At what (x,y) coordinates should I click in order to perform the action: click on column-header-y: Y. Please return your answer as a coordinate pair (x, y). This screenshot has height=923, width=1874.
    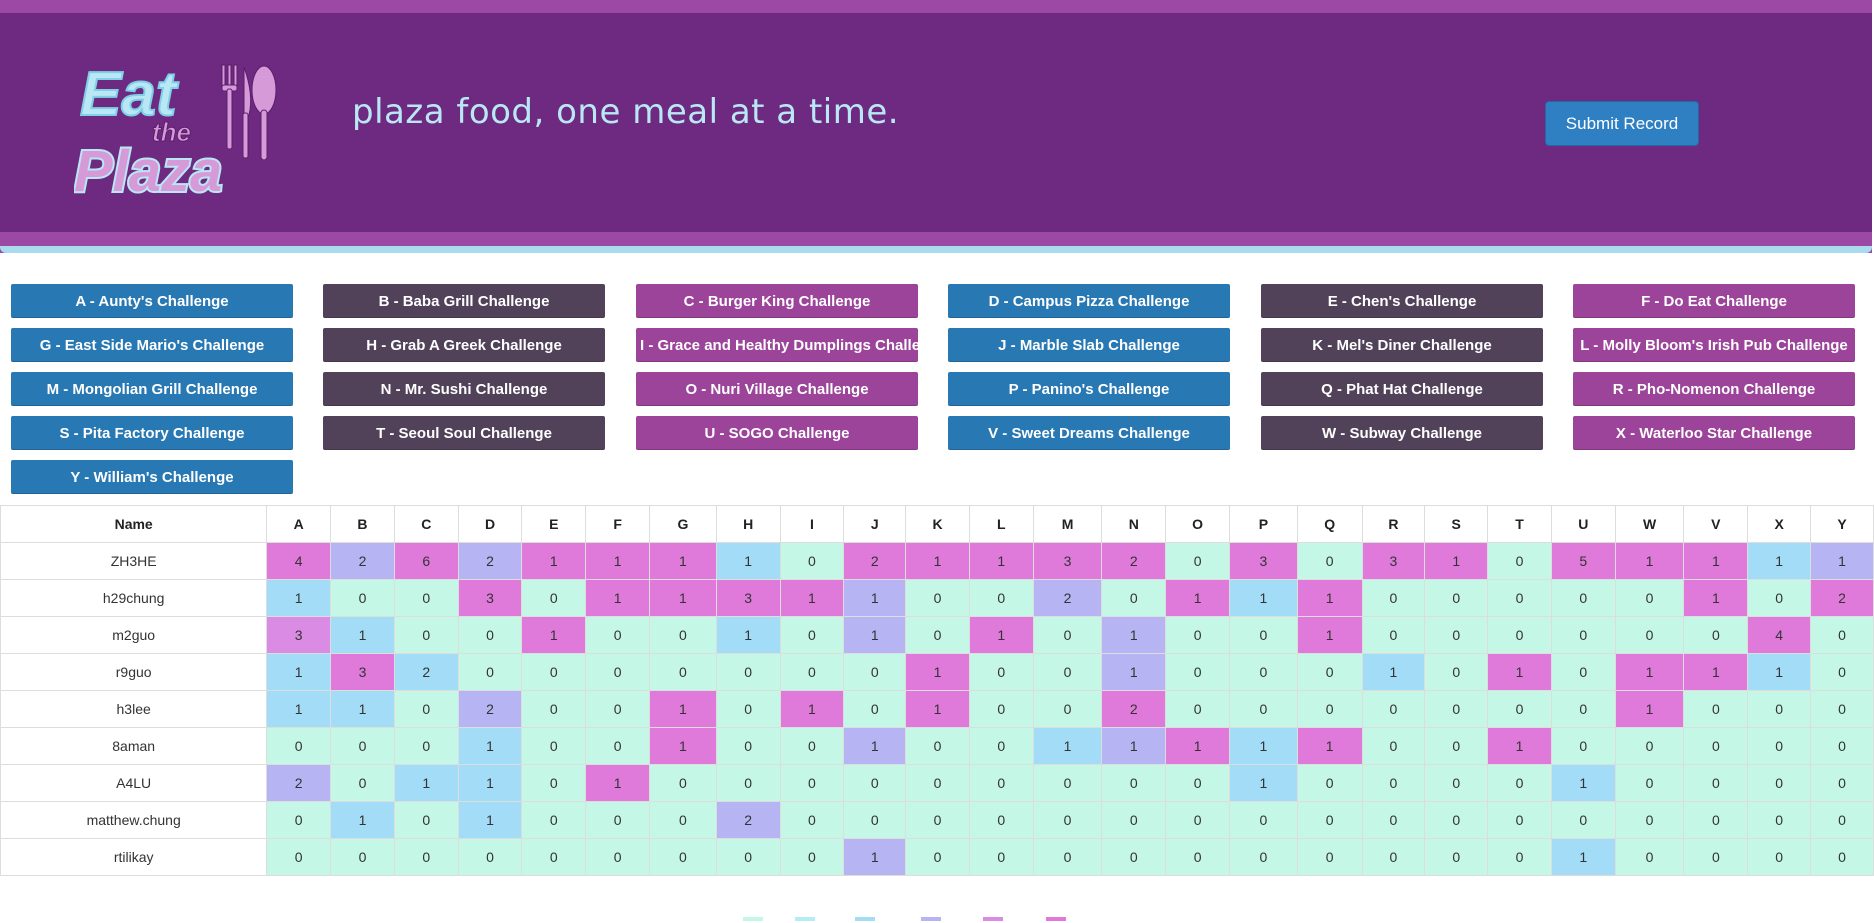
    Looking at the image, I should click on (1842, 524).